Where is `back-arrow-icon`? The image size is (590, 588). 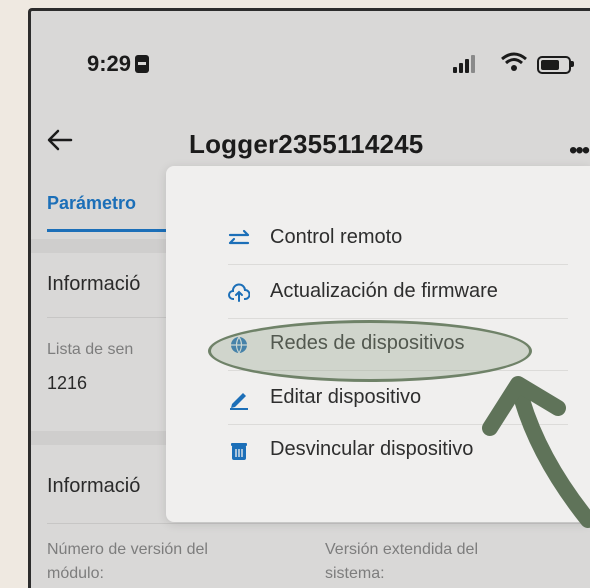 back-arrow-icon is located at coordinates (60, 140).